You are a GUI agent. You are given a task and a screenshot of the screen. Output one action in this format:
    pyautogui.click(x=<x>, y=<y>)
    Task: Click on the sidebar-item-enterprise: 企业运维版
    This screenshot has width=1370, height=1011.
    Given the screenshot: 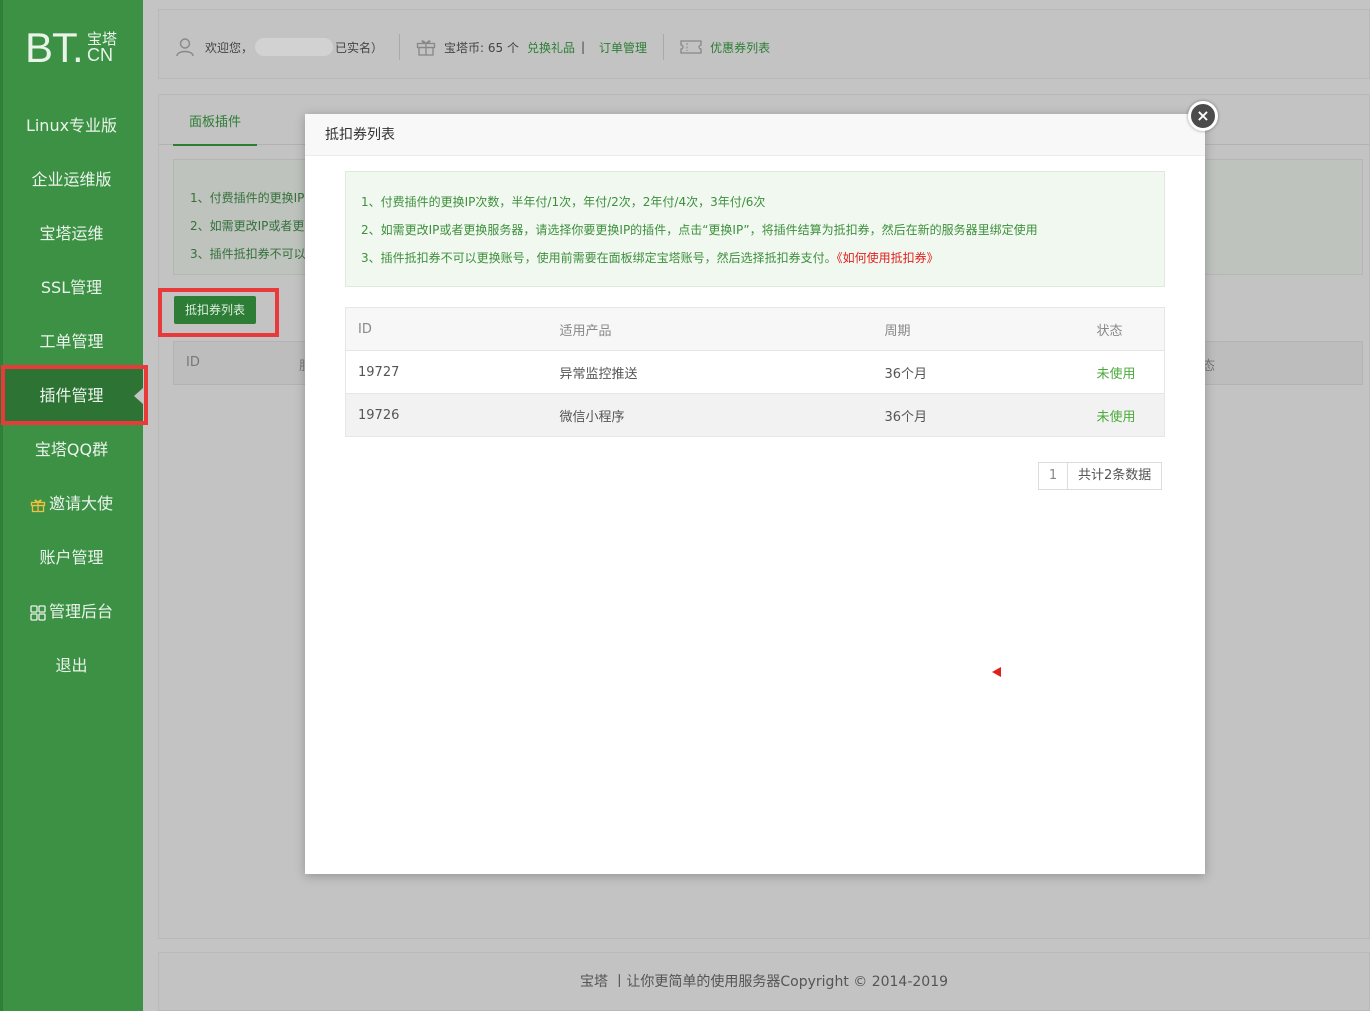 What is the action you would take?
    pyautogui.click(x=71, y=180)
    